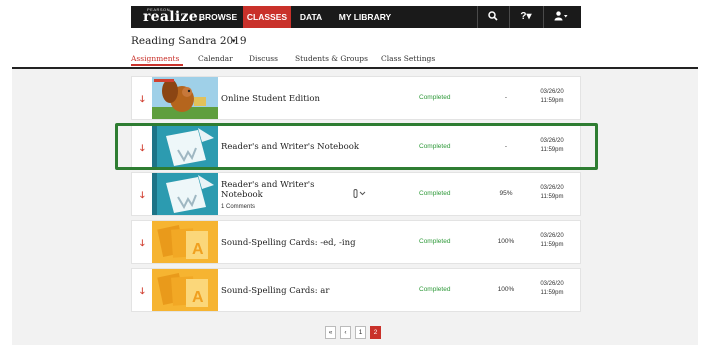 This screenshot has width=710, height=345. Describe the element at coordinates (155, 58) in the screenshot. I see `tab-assignments: Assignments` at that location.